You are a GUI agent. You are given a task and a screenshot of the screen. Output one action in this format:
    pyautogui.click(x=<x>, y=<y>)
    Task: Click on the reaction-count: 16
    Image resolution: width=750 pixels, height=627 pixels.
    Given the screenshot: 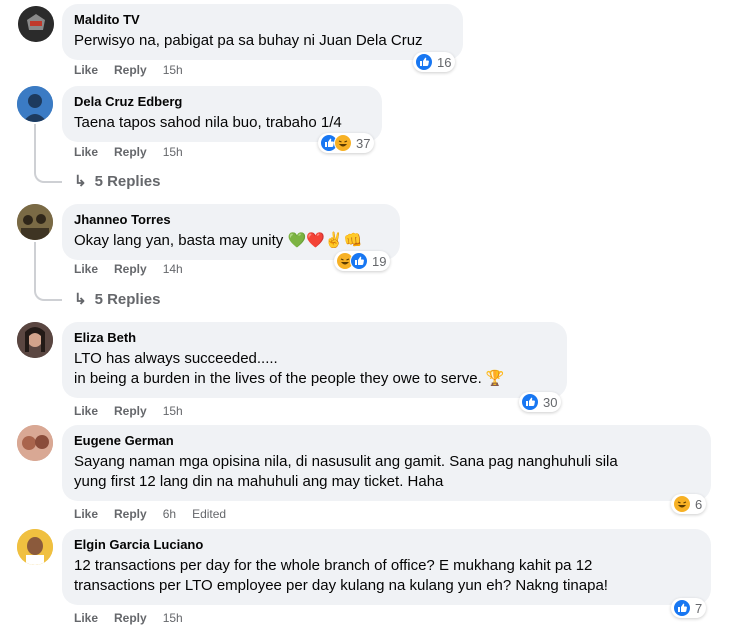 What is the action you would take?
    pyautogui.click(x=444, y=62)
    